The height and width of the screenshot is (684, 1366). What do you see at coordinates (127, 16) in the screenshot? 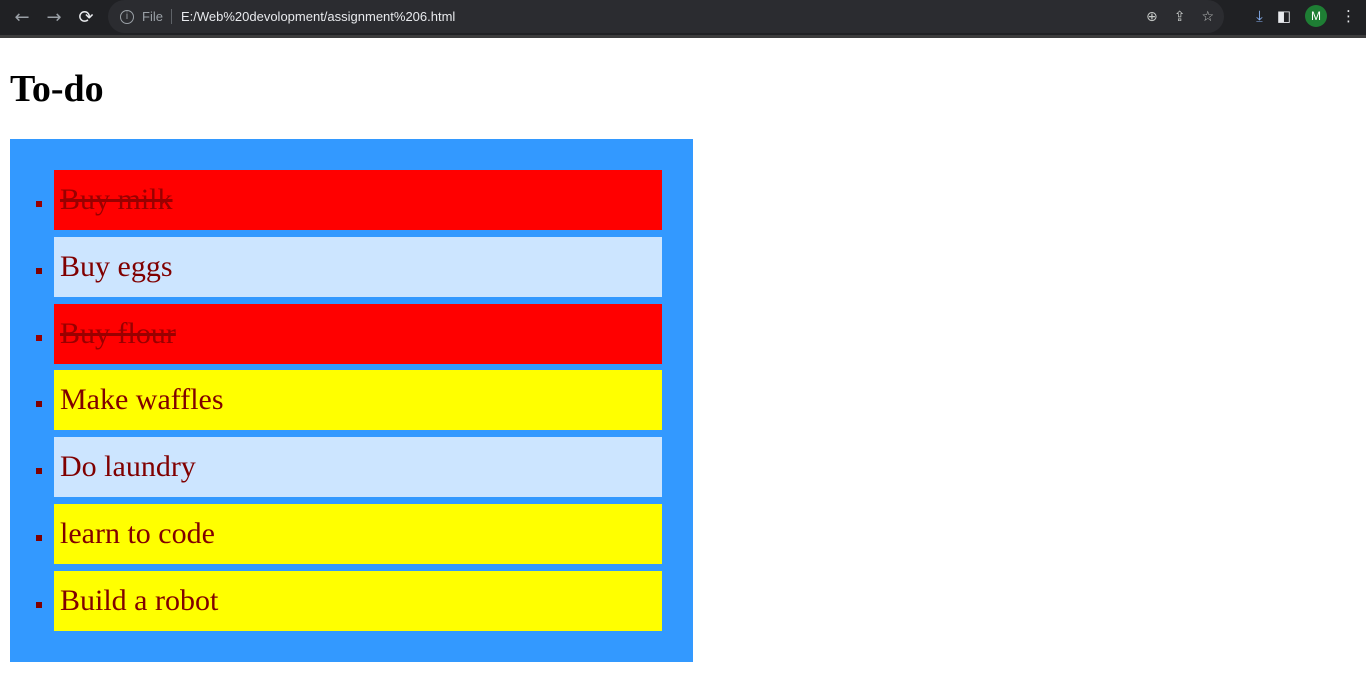
I see `info-icon: i` at bounding box center [127, 16].